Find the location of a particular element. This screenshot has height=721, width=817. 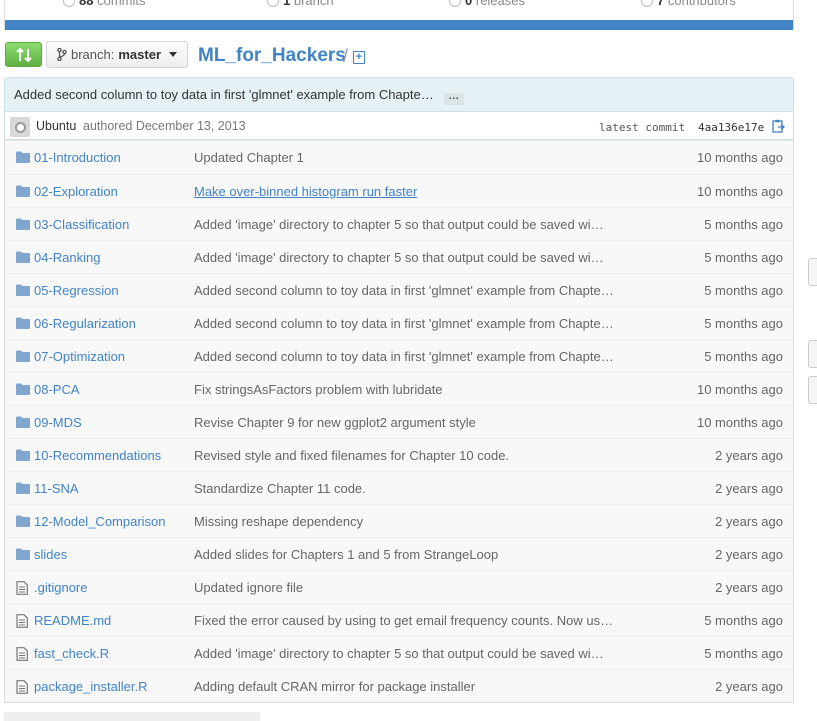

file-name-link: 08-PCA is located at coordinates (57, 389).